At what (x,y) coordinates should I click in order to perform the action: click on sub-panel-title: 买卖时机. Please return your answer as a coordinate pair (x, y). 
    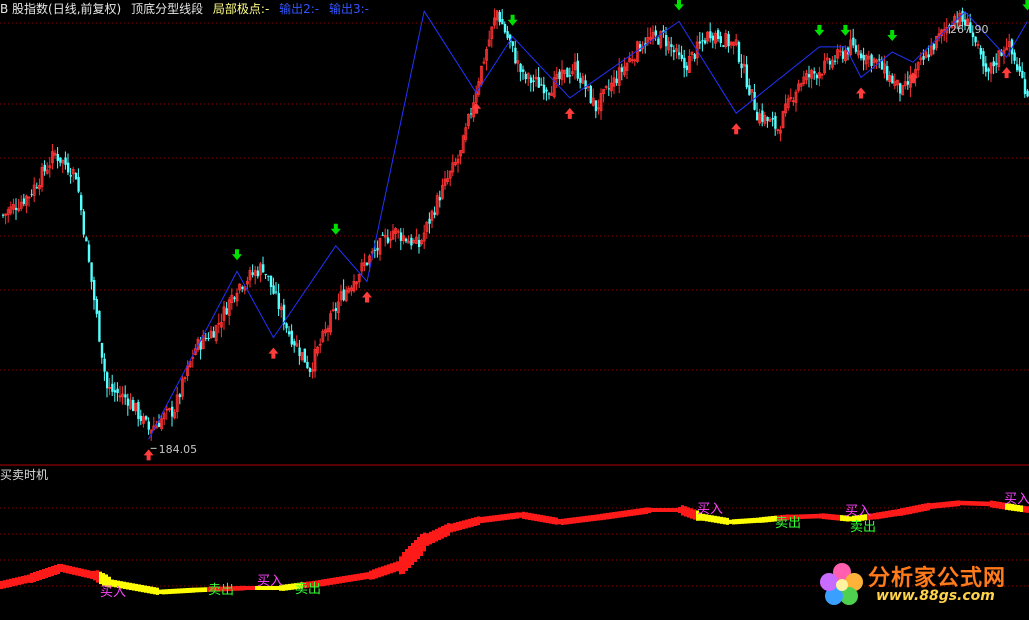
    Looking at the image, I should click on (24, 474).